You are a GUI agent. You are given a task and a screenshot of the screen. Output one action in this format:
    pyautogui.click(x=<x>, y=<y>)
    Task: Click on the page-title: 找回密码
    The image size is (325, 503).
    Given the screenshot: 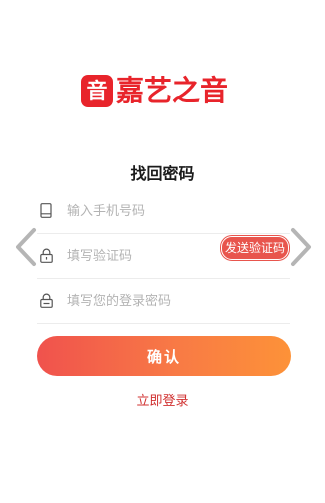 What is the action you would take?
    pyautogui.click(x=162, y=173)
    